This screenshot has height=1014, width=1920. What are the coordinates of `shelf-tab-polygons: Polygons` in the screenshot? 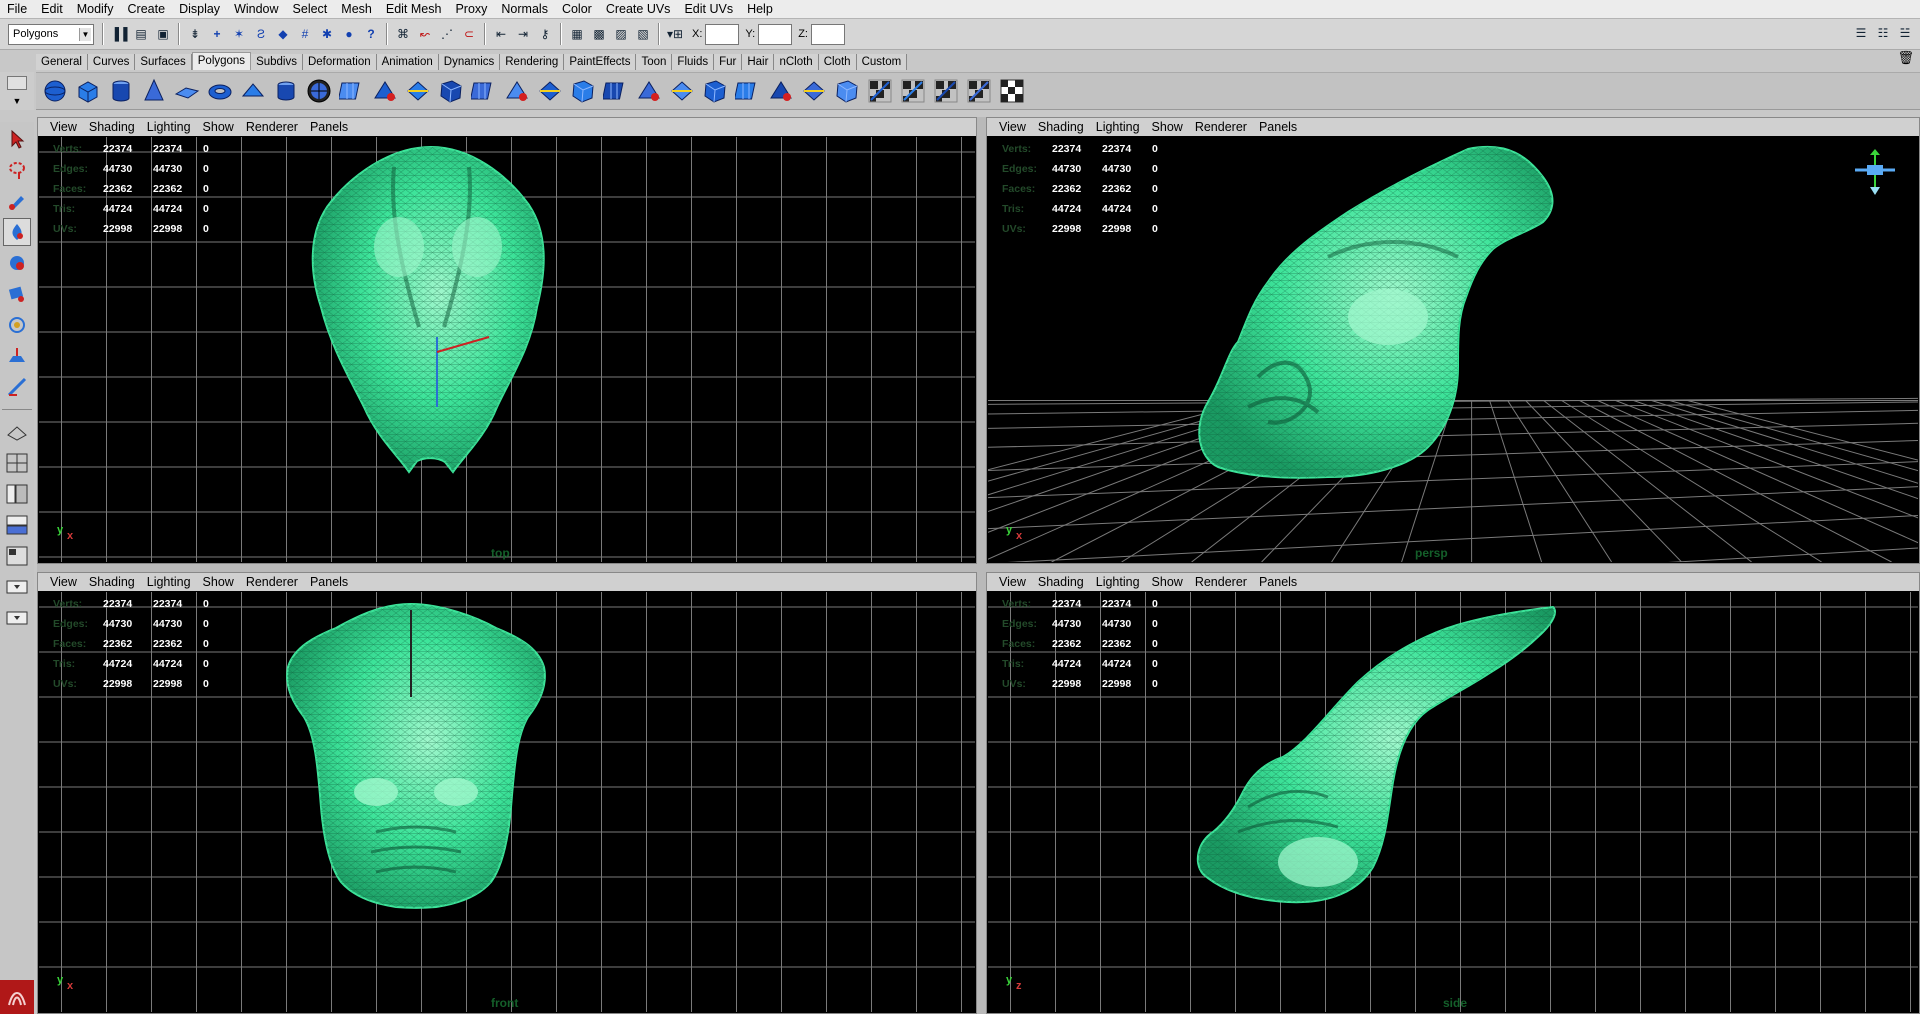 It's located at (221, 61).